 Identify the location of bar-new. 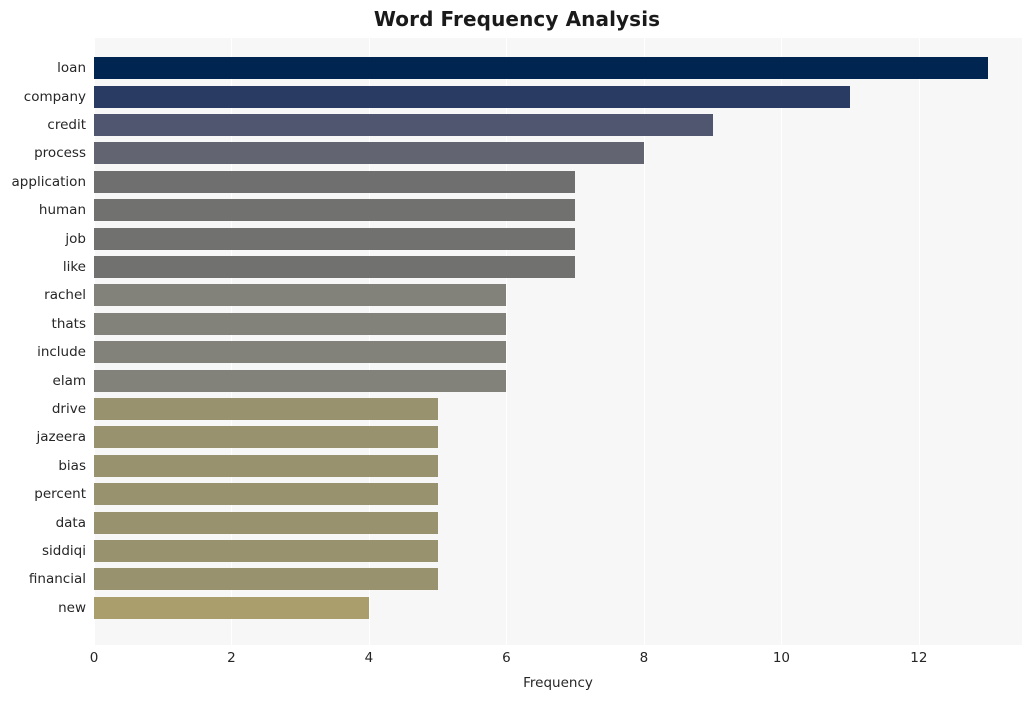
(231, 607).